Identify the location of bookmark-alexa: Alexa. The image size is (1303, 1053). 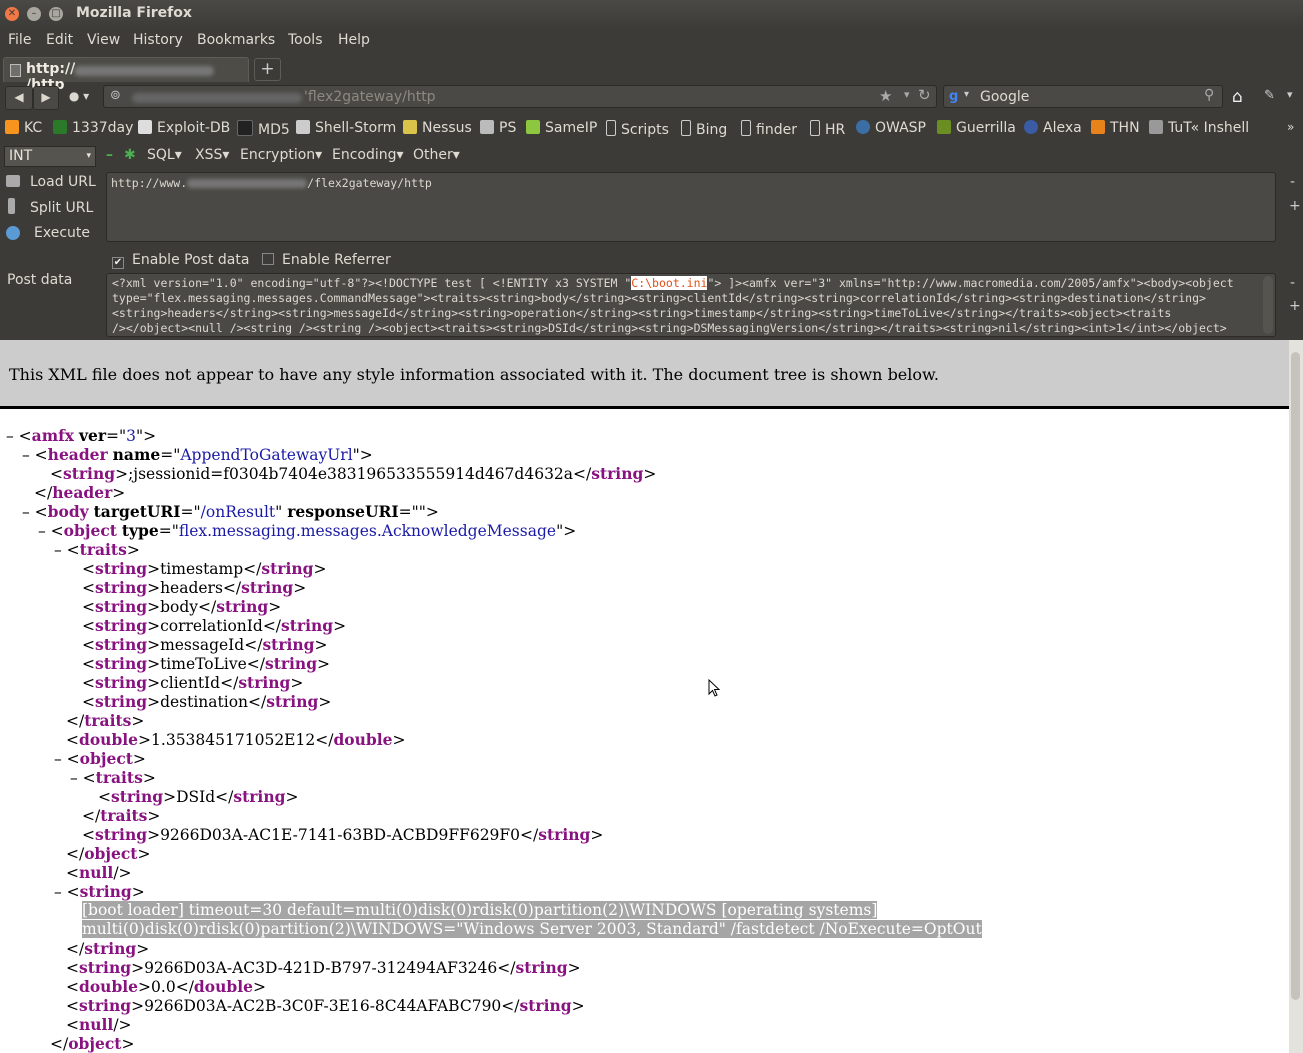
(1053, 128).